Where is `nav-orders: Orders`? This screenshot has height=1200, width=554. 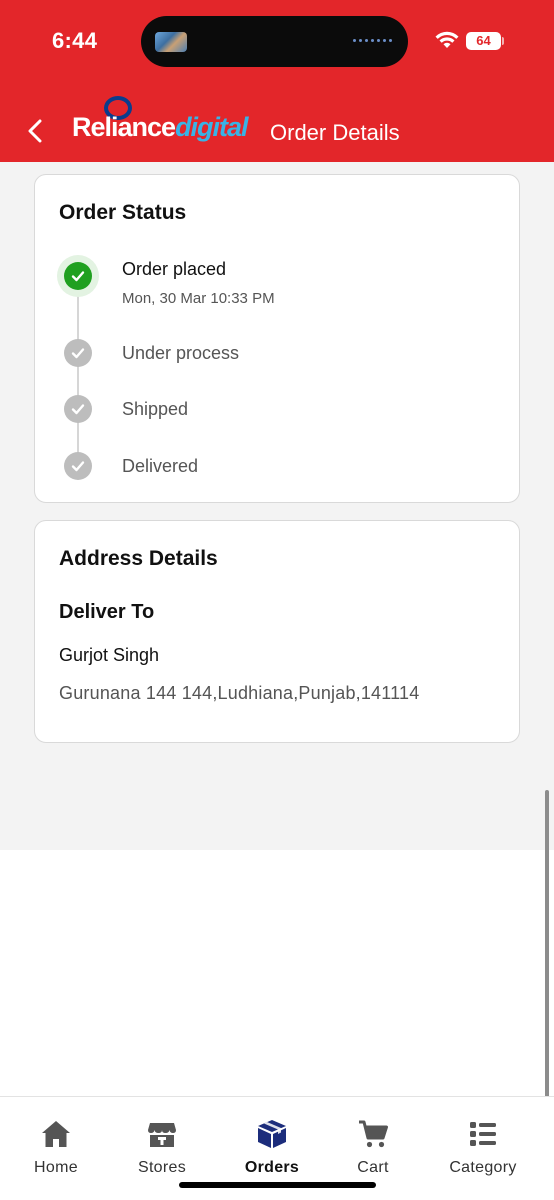
nav-orders: Orders is located at coordinates (272, 1150).